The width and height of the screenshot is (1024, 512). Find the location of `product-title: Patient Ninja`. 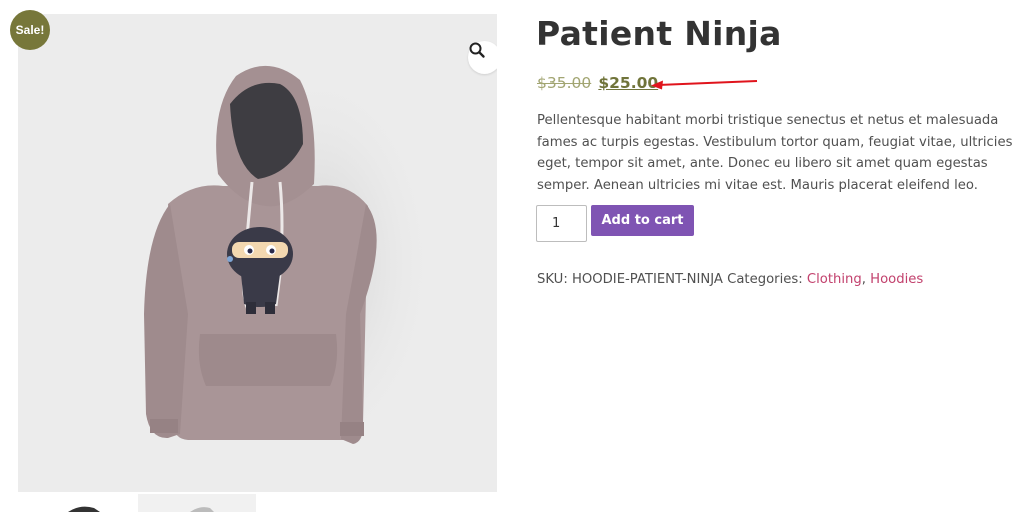

product-title: Patient Ninja is located at coordinates (659, 33).